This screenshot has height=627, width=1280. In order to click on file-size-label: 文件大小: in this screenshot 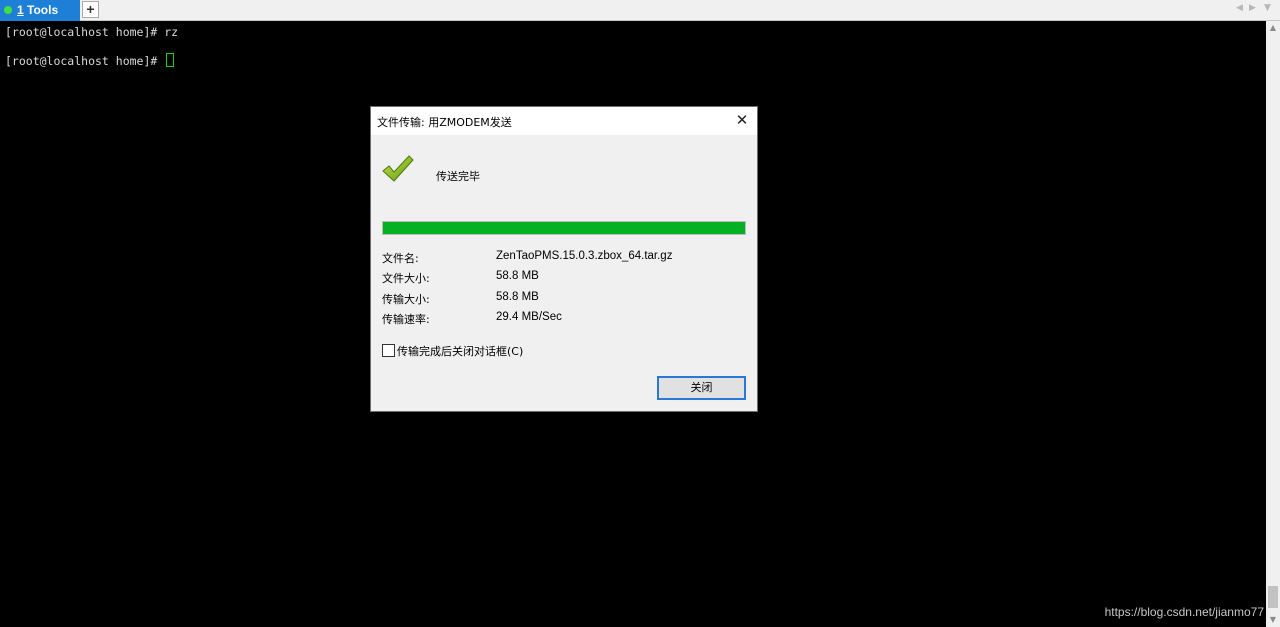, I will do `click(406, 278)`.